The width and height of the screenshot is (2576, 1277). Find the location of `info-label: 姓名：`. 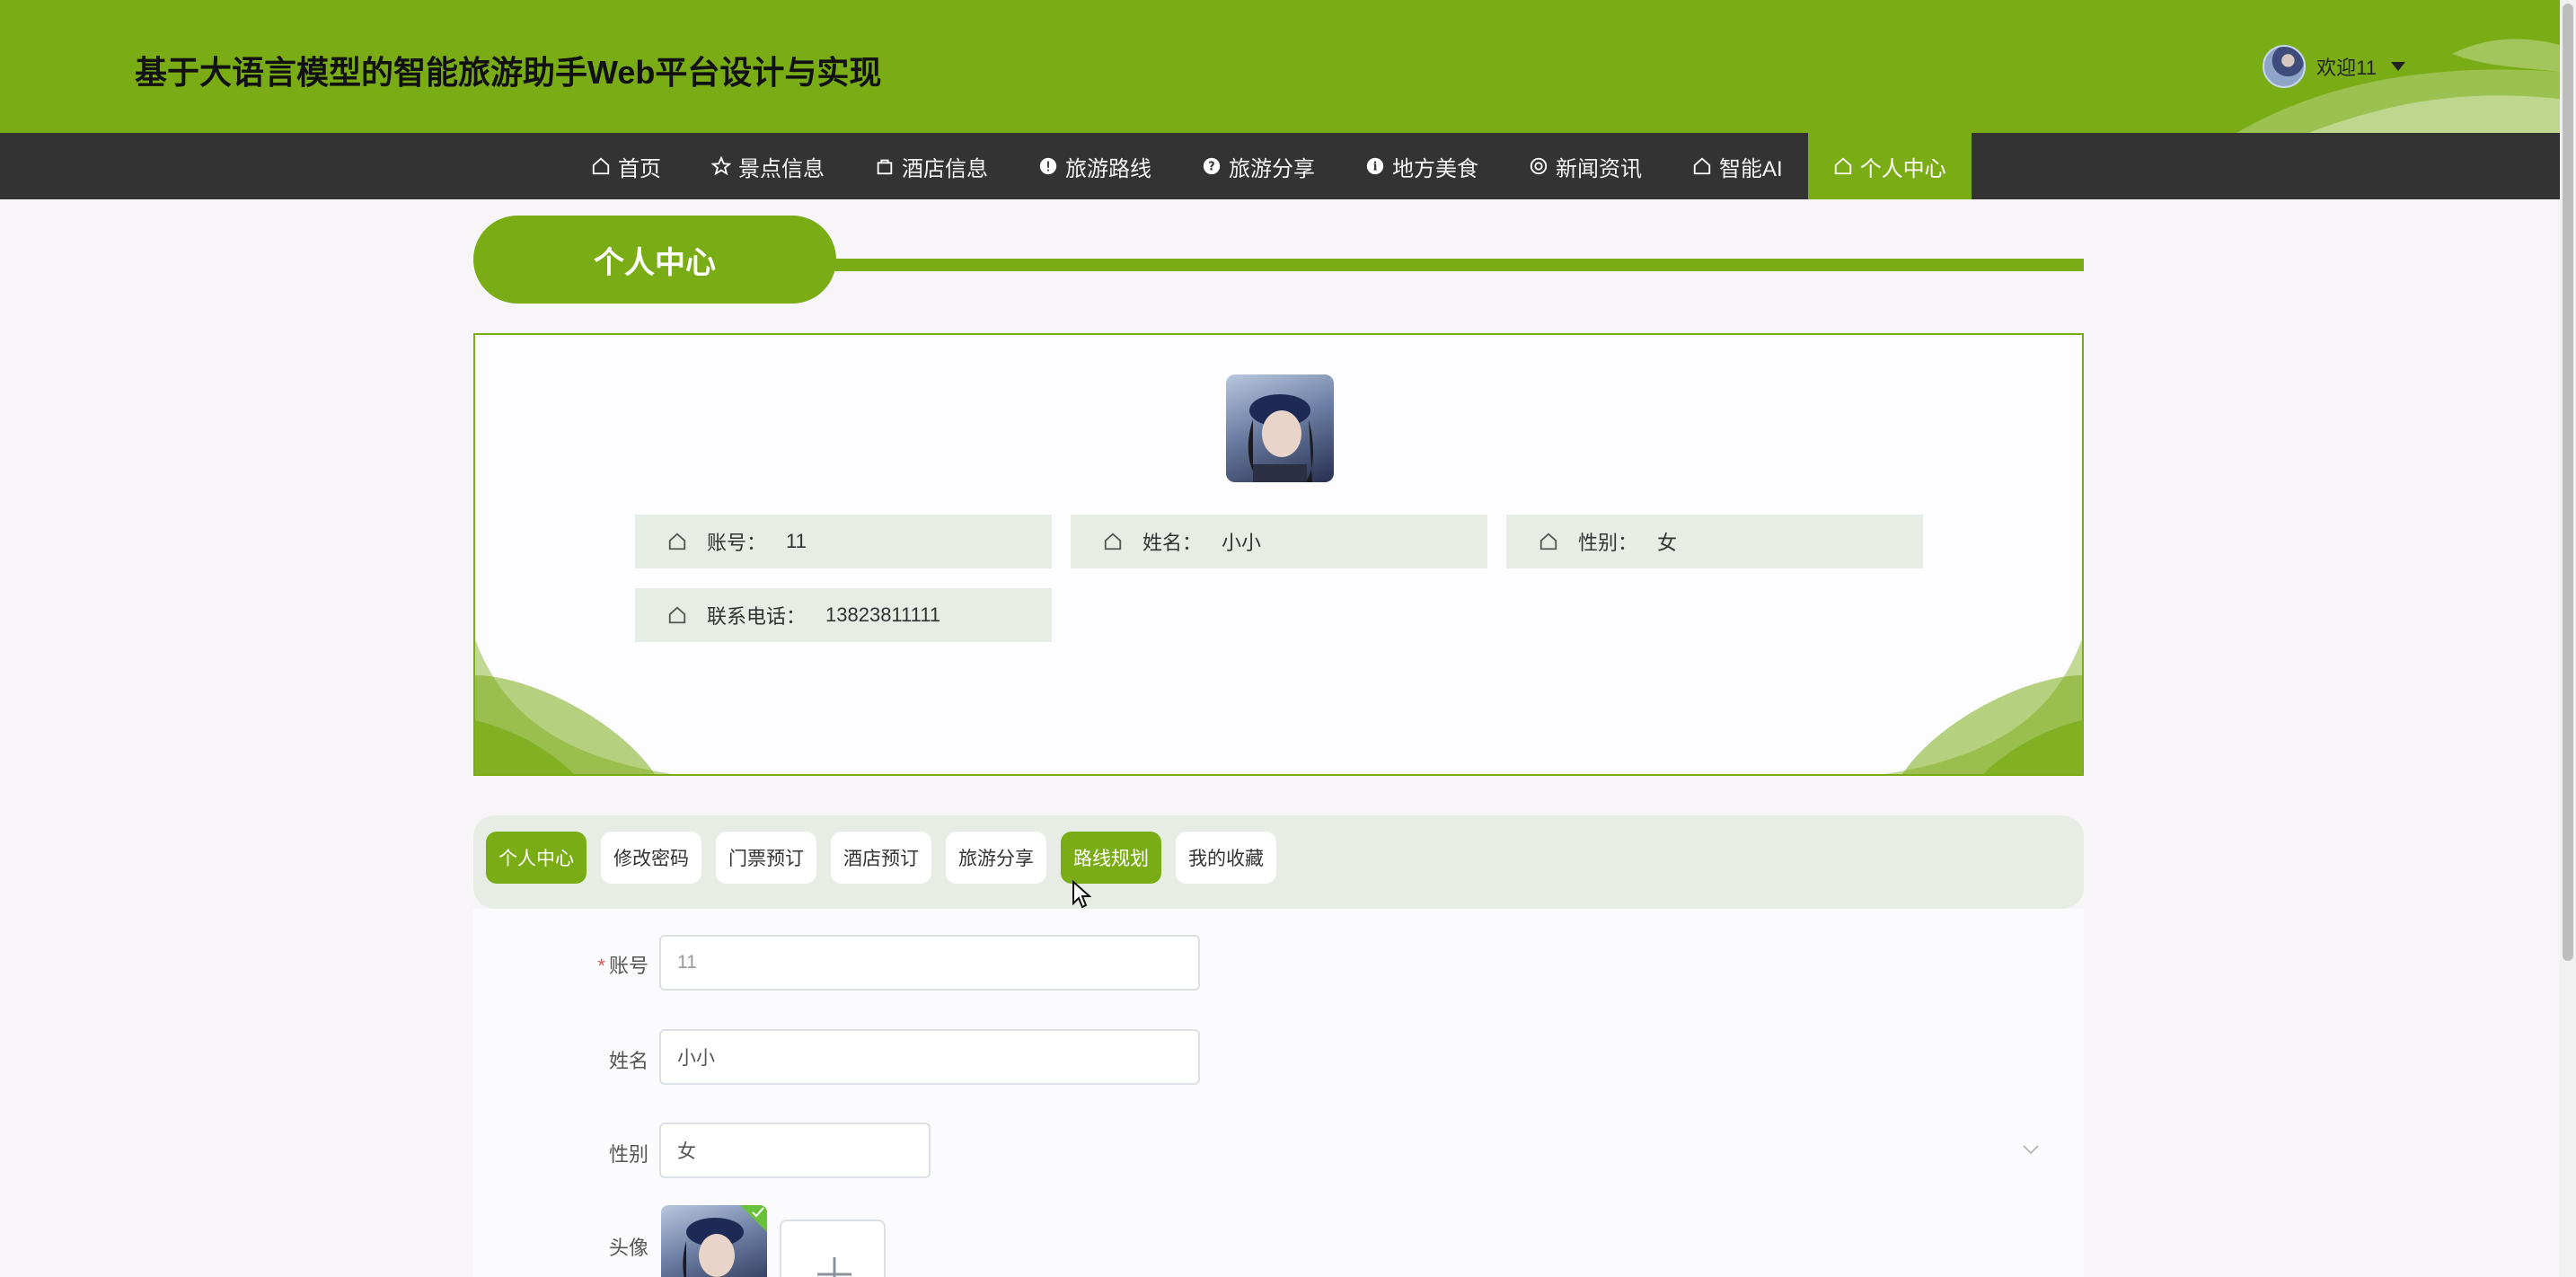

info-label: 姓名： is located at coordinates (1172, 543).